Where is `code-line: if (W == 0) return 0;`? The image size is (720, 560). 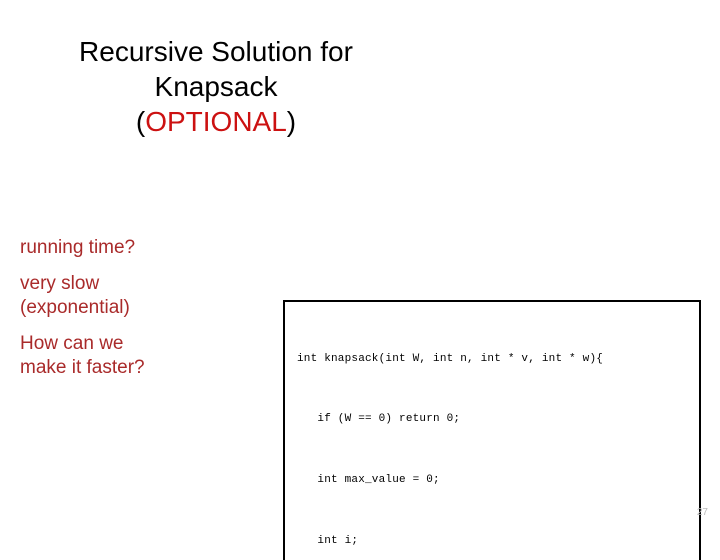
code-line: if (W == 0) return 0; is located at coordinates (379, 419).